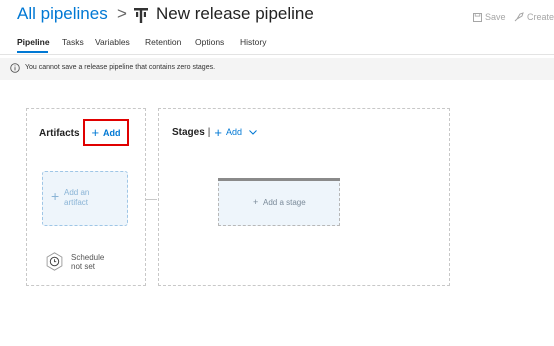 This screenshot has height=346, width=554. Describe the element at coordinates (284, 202) in the screenshot. I see `add-stage-card-label: Add a stage` at that location.